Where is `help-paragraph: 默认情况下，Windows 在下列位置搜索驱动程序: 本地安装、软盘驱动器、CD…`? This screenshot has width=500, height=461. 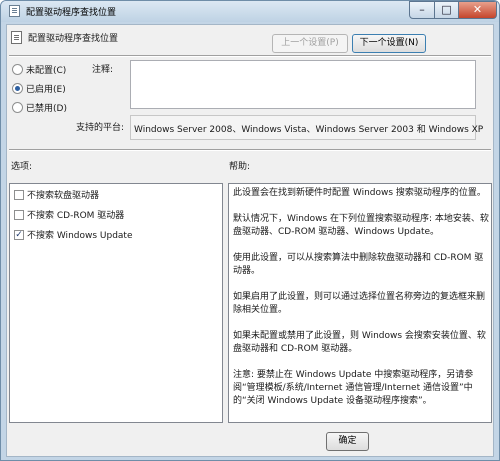 help-paragraph: 默认情况下，Windows 在下列位置搜索驱动程序: 本地安装、软盘驱动器、CD… is located at coordinates (361, 225).